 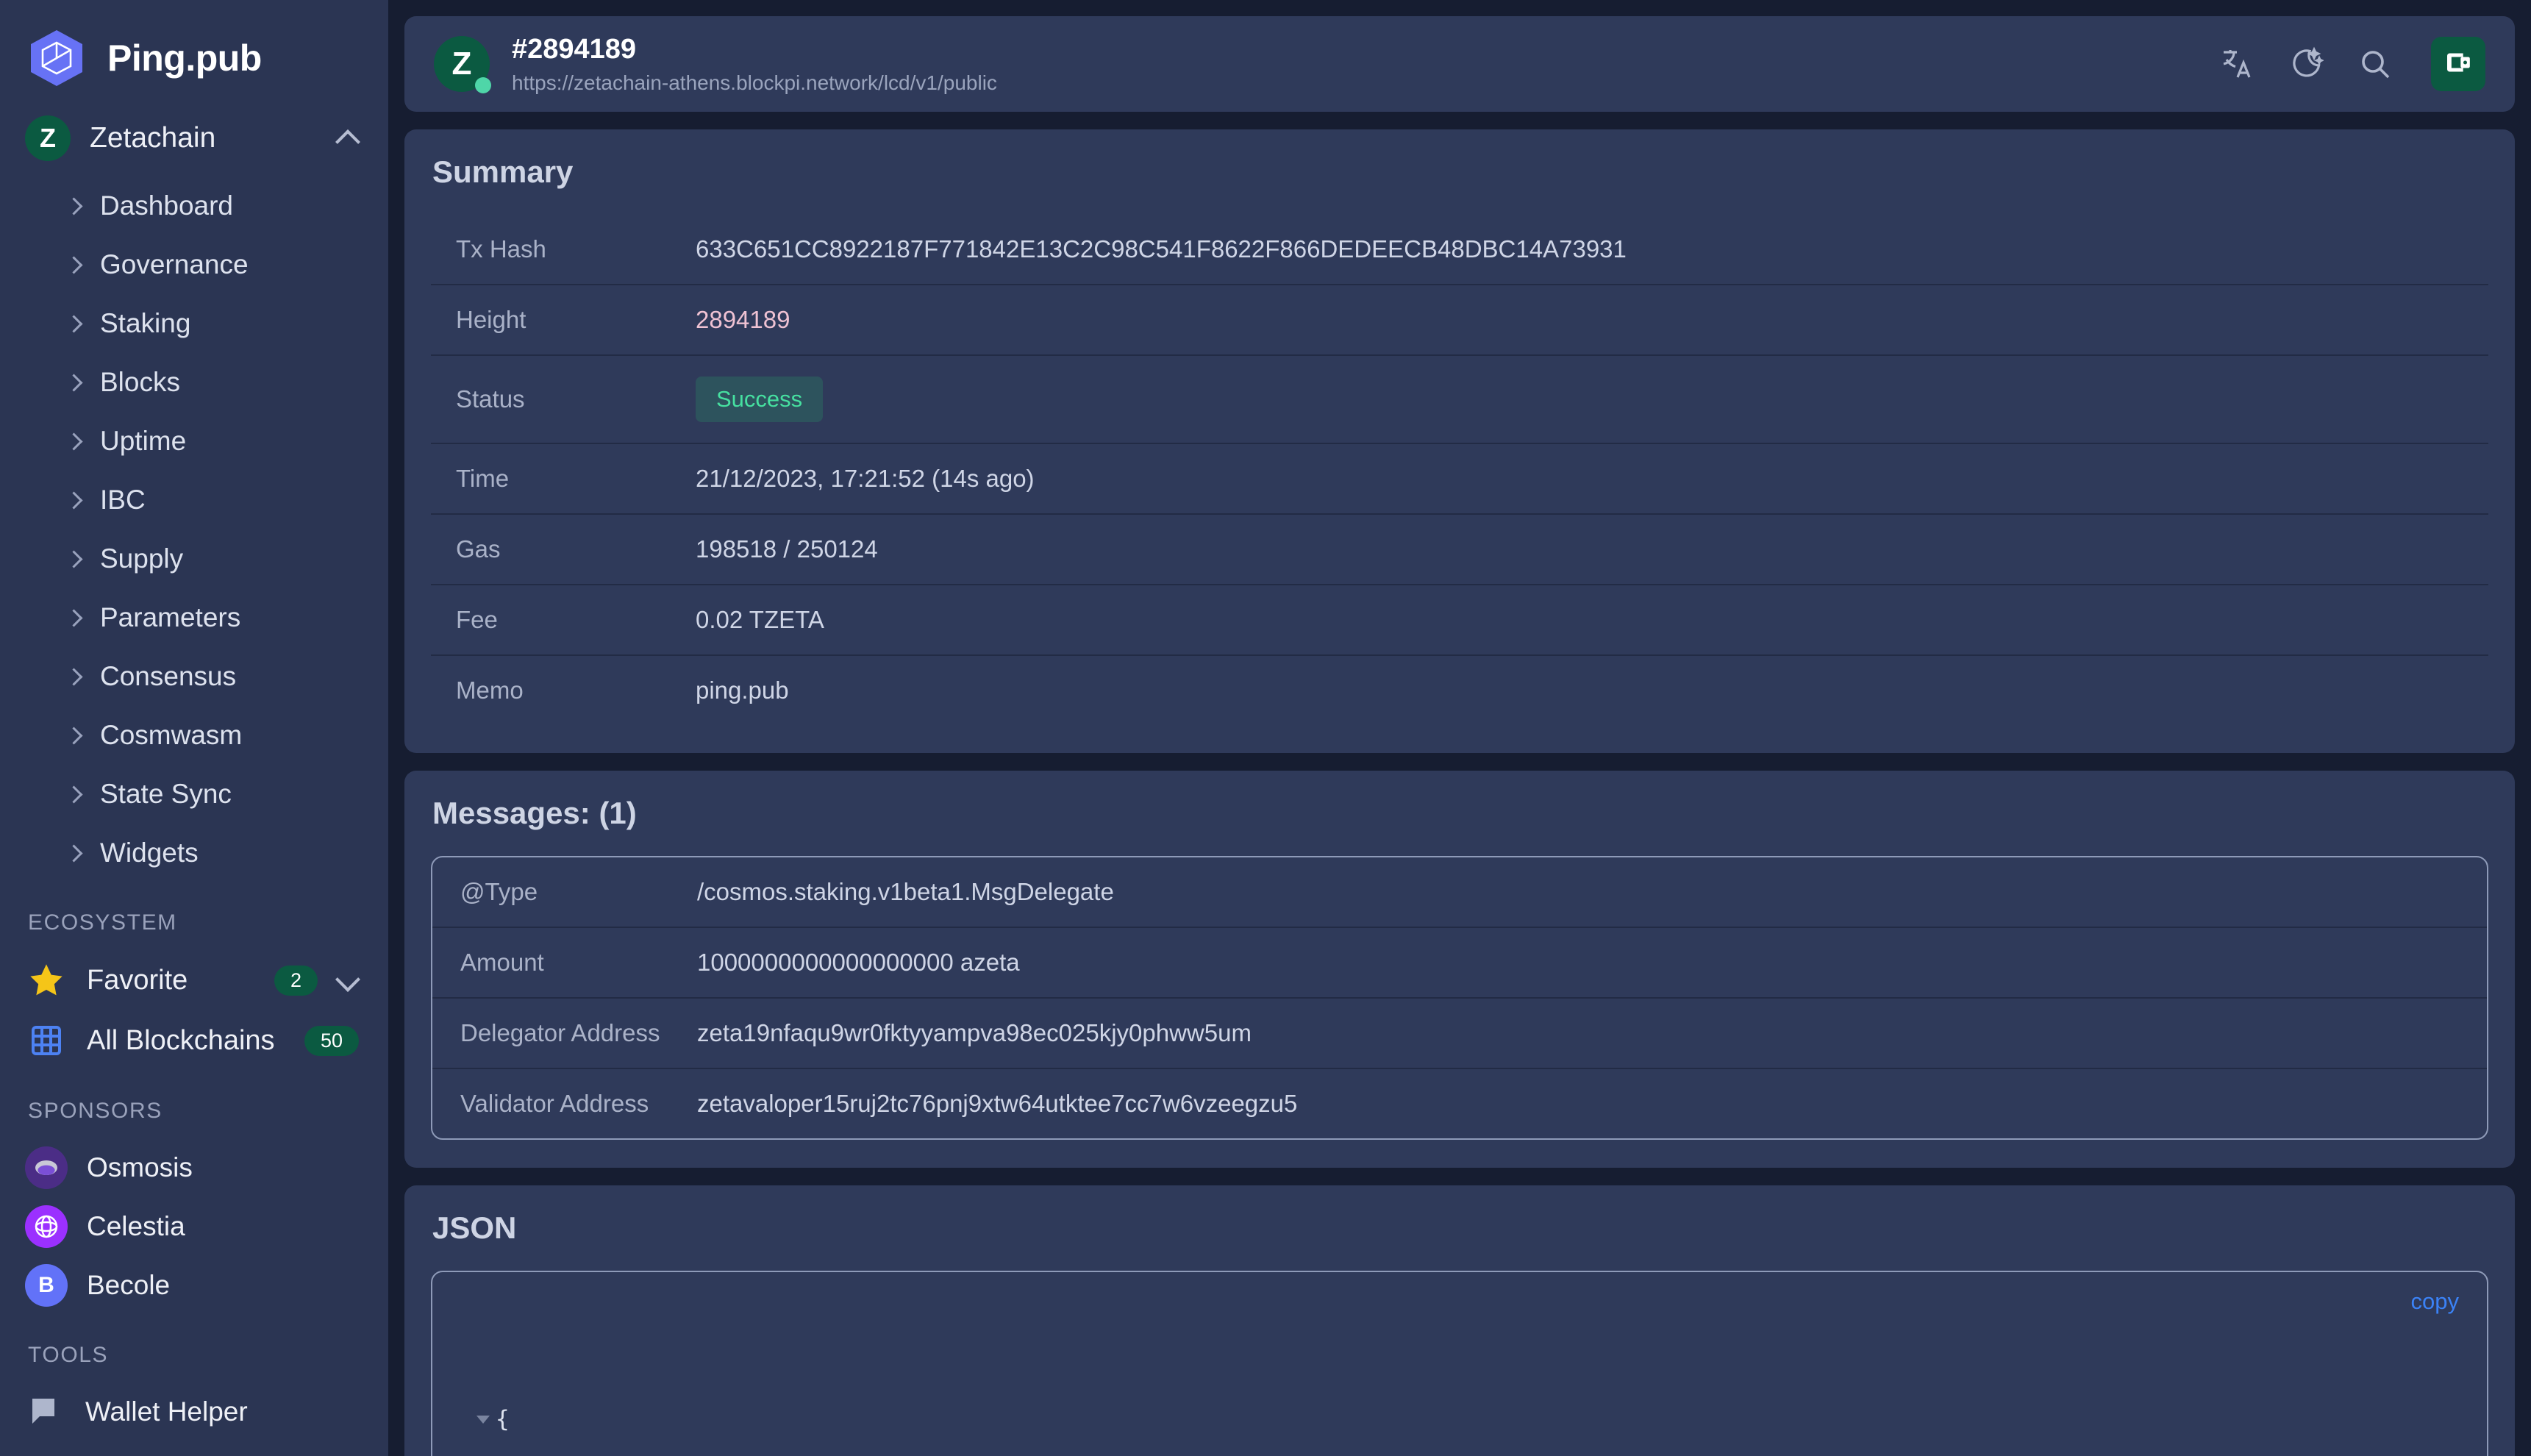 What do you see at coordinates (575, 49) in the screenshot?
I see `page-title: #2894189` at bounding box center [575, 49].